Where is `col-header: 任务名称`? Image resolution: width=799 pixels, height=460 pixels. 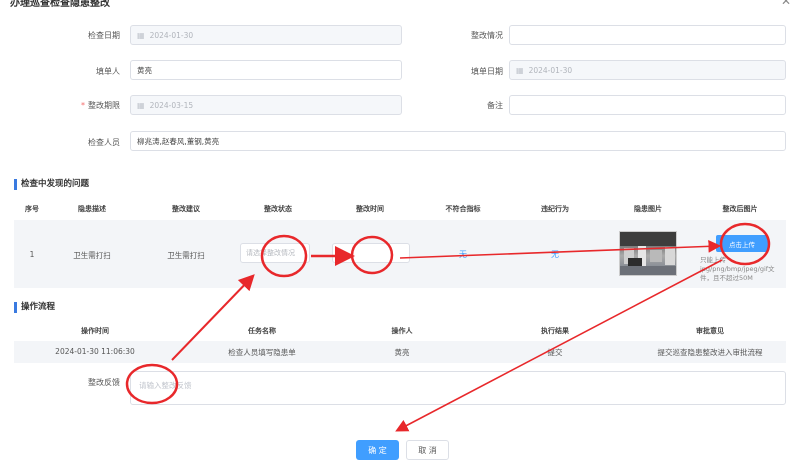
col-header: 任务名称 is located at coordinates (262, 331).